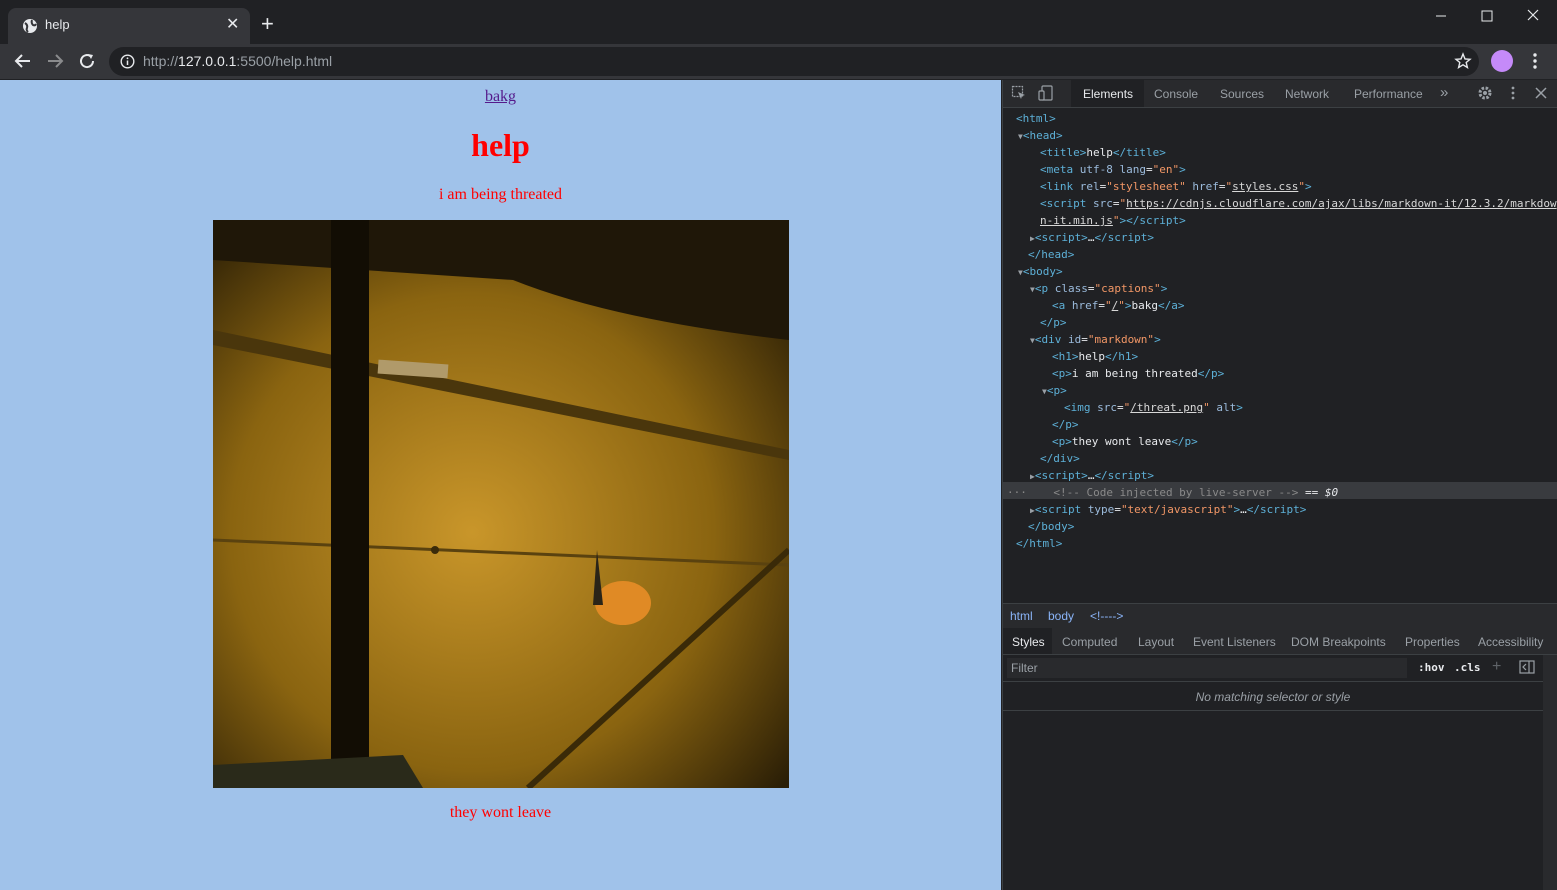 The height and width of the screenshot is (890, 1557). What do you see at coordinates (1051, 254) in the screenshot?
I see `dom-node: </head>` at bounding box center [1051, 254].